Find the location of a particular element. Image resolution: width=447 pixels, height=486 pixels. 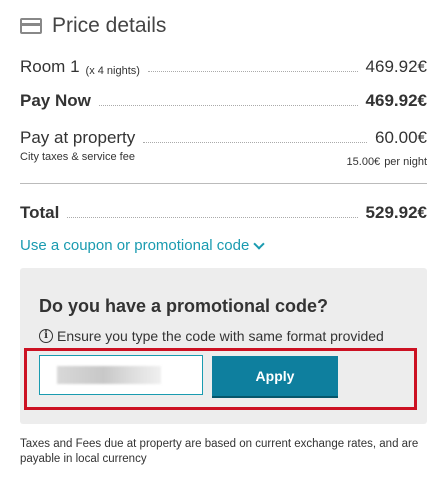

per-night-amount: 15.00€ is located at coordinates (363, 162).